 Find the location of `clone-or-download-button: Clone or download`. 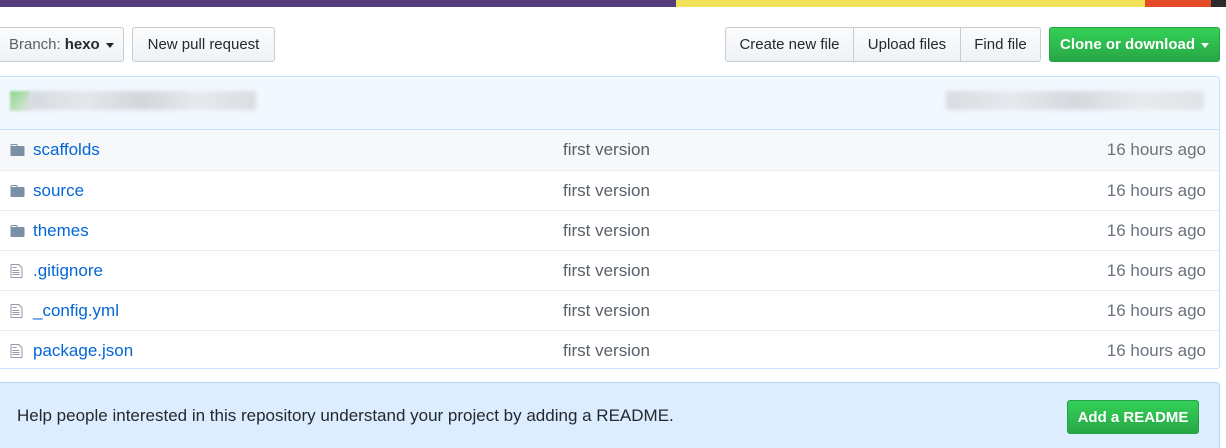

clone-or-download-button: Clone or download is located at coordinates (1134, 44).